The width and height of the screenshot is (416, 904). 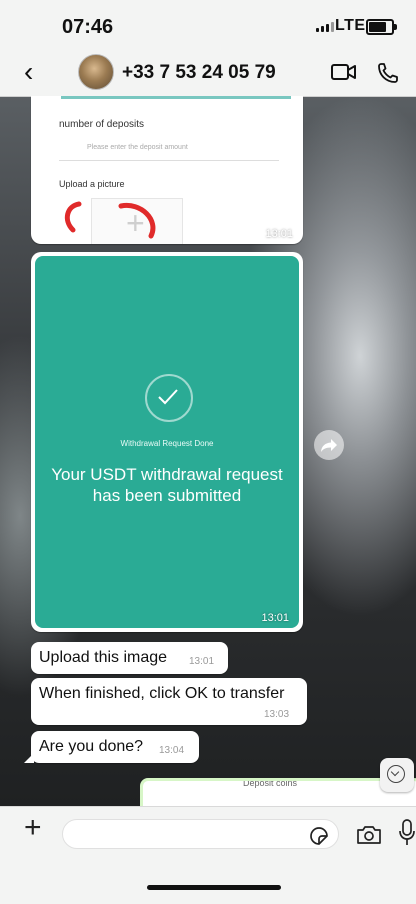 I want to click on deposits-label: number of deposits, so click(x=102, y=124).